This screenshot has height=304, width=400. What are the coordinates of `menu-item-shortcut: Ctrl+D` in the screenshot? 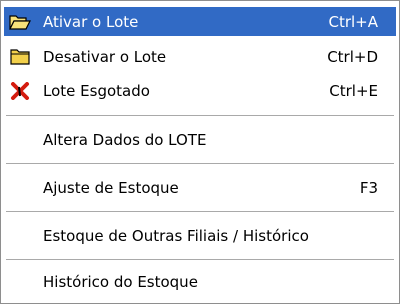 It's located at (352, 56).